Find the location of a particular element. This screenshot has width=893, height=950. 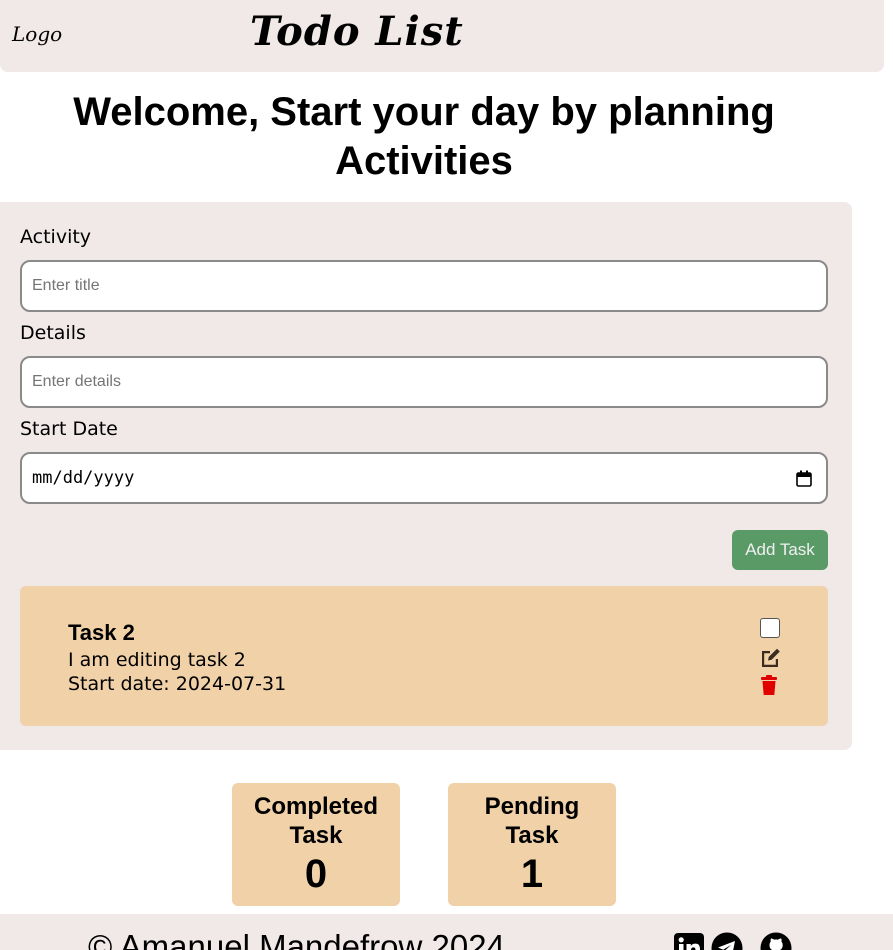

header-bar: Logo Todo List is located at coordinates (442, 36).